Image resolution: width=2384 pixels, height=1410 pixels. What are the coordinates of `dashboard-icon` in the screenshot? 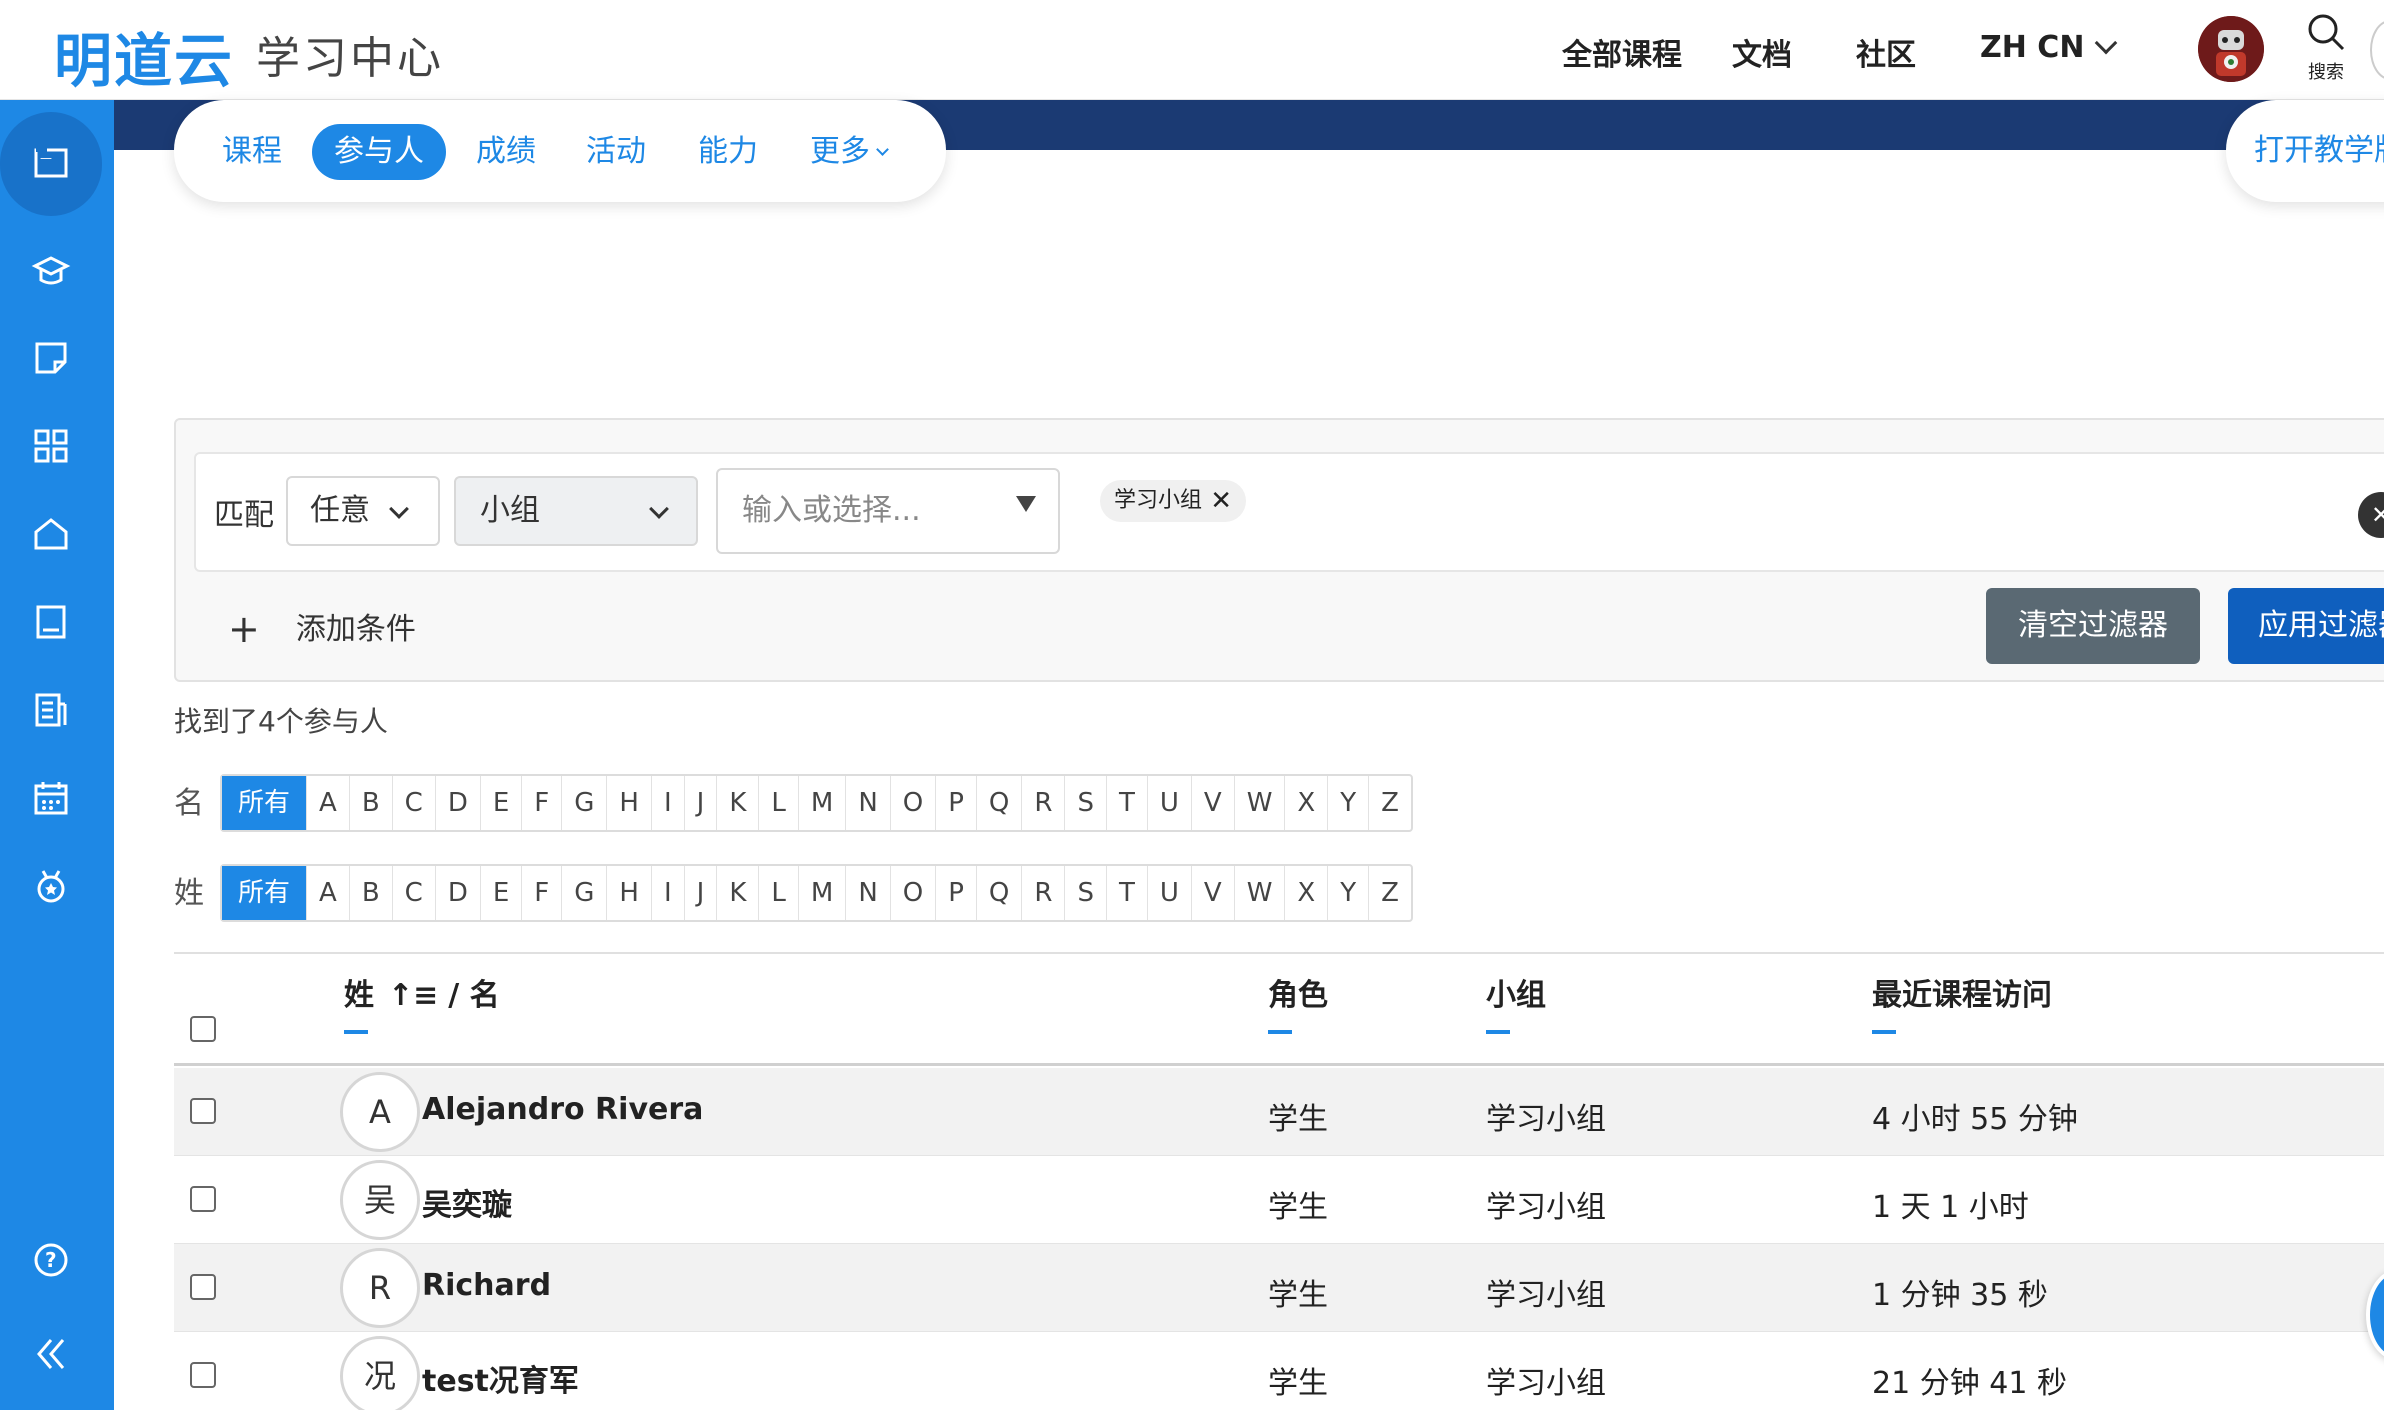 It's located at (51, 446).